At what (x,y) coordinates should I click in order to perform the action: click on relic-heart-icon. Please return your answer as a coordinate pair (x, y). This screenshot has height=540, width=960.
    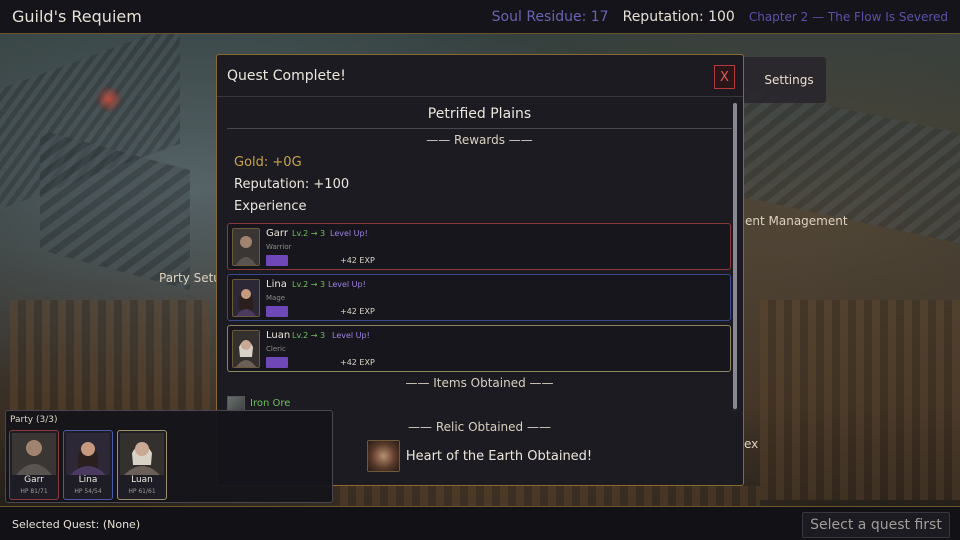
    Looking at the image, I should click on (383, 456).